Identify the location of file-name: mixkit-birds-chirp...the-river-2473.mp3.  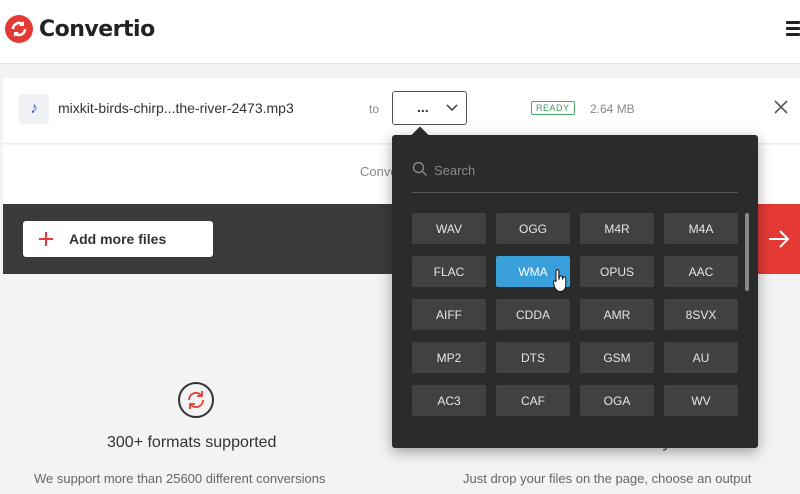
(176, 108).